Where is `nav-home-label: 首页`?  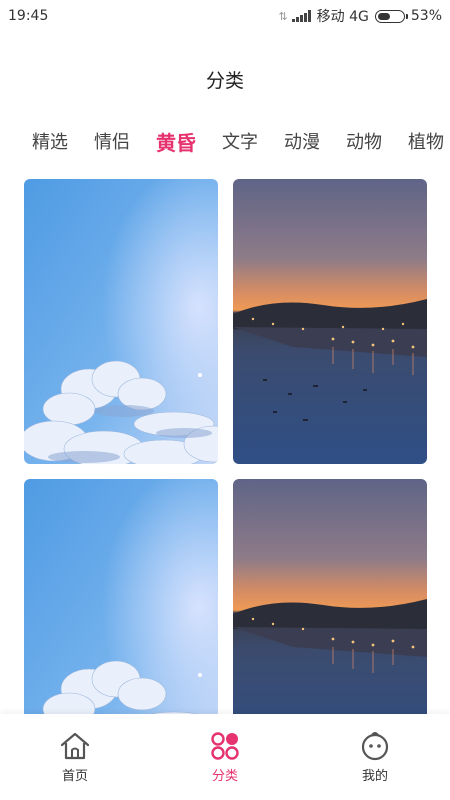
nav-home-label: 首页 is located at coordinates (74, 776).